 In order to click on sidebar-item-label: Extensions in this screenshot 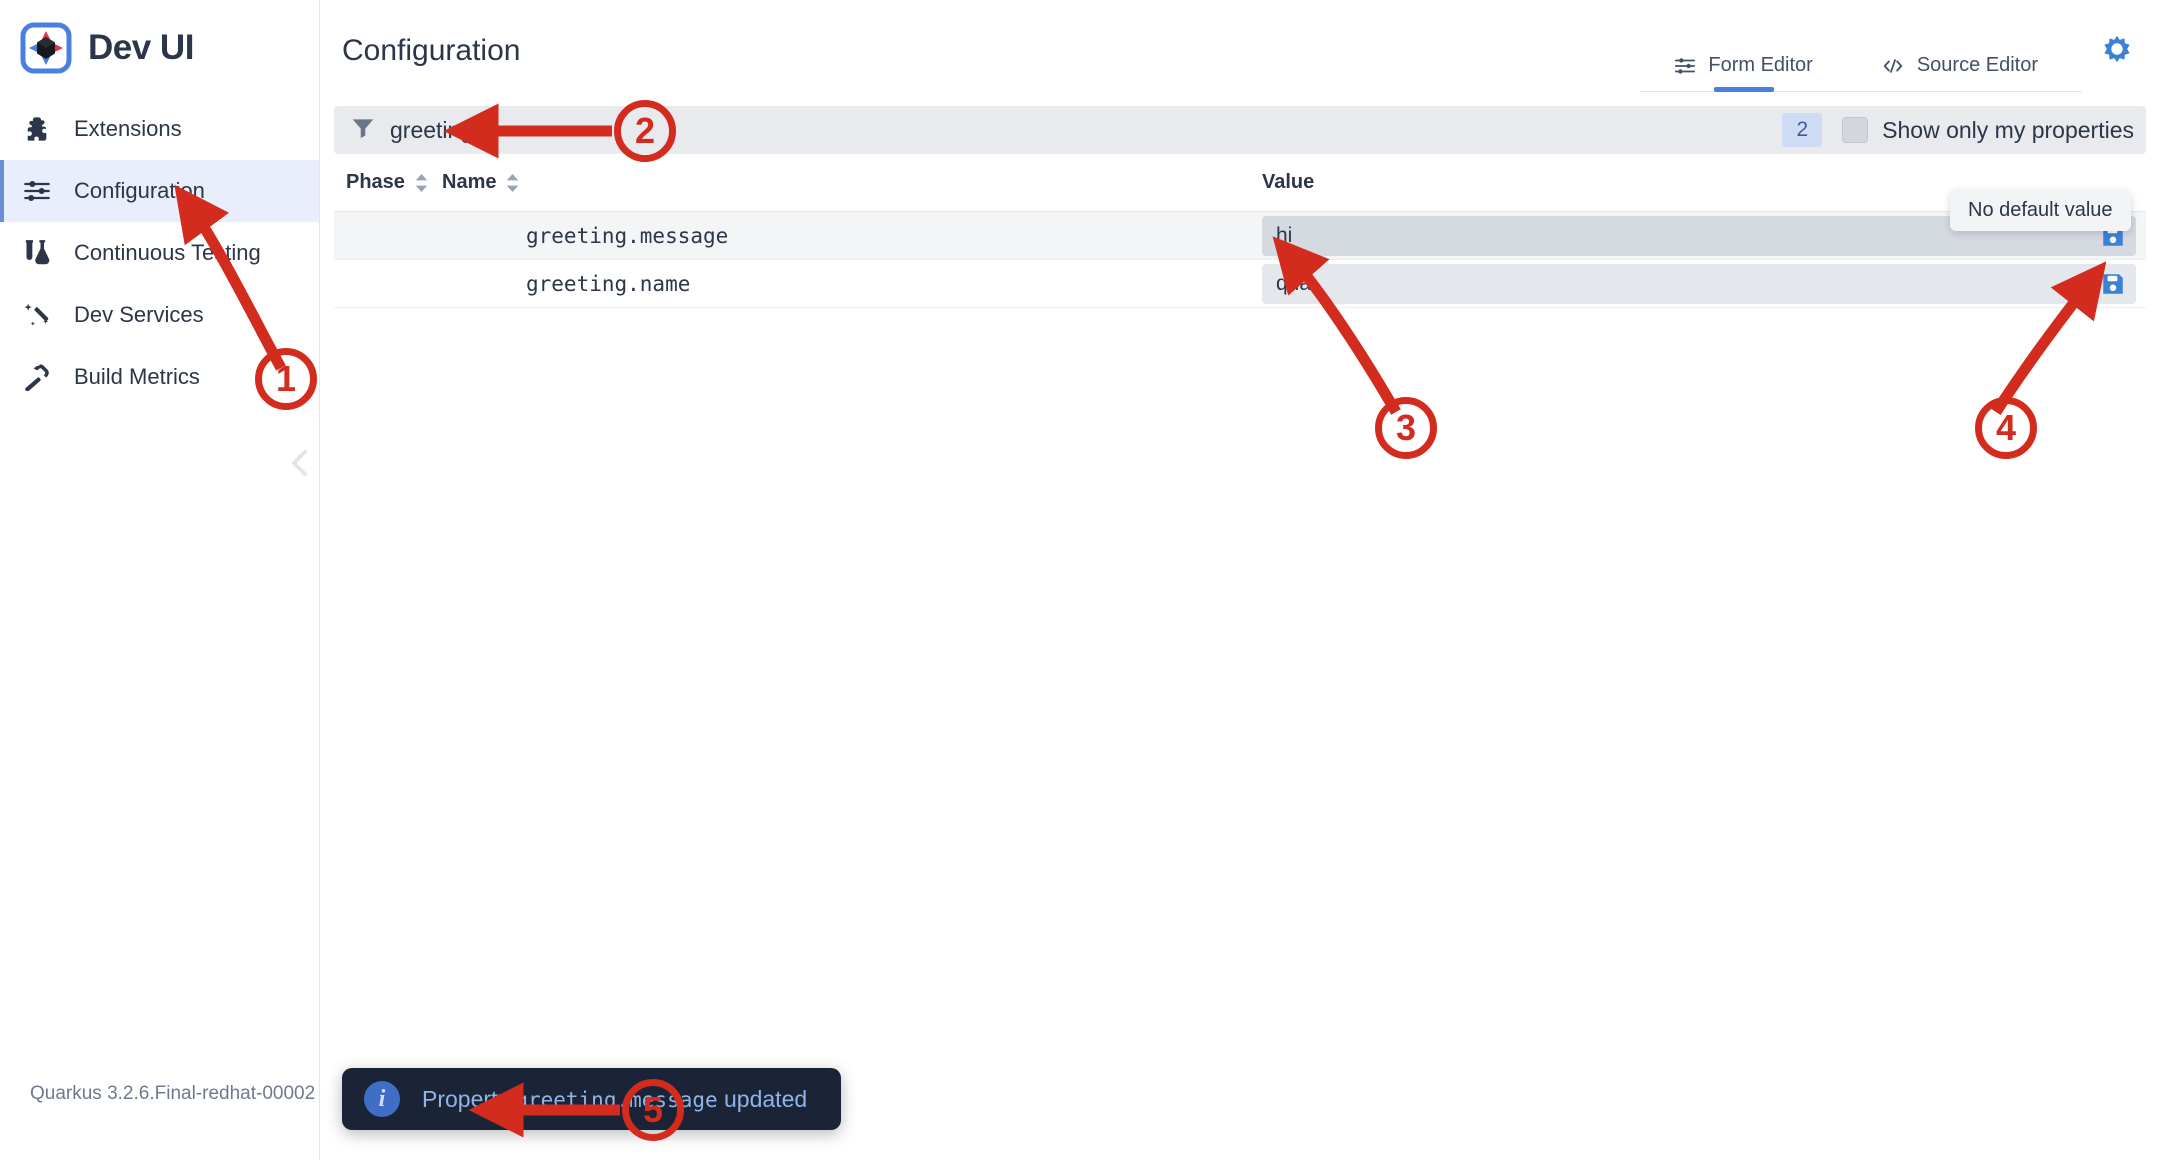, I will do `click(128, 128)`.